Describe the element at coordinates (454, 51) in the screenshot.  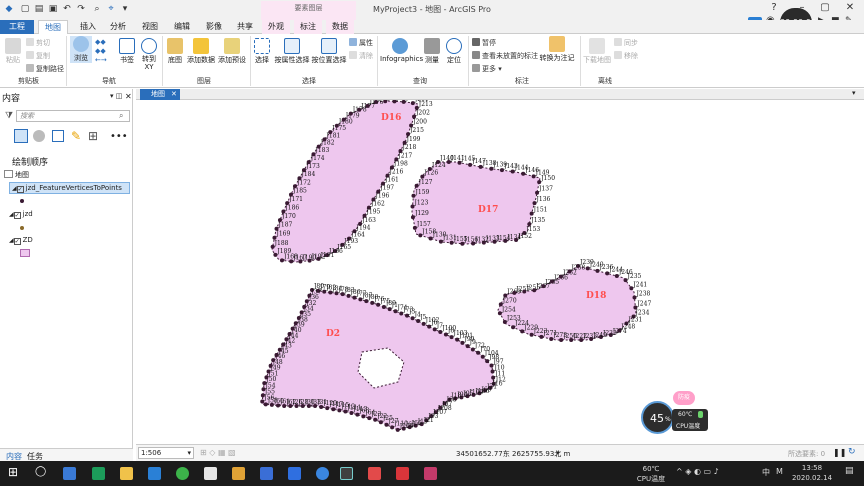
I see `locate-button: 定位` at that location.